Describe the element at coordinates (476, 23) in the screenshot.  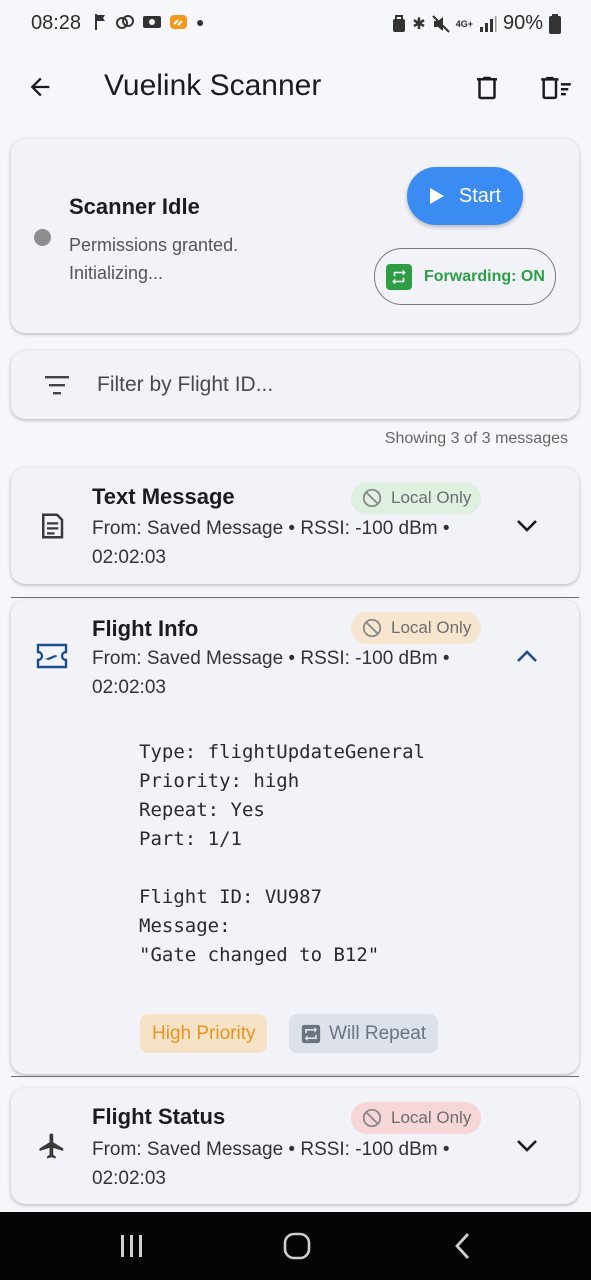
I see `status-right: ✱ 4G+ 90%` at that location.